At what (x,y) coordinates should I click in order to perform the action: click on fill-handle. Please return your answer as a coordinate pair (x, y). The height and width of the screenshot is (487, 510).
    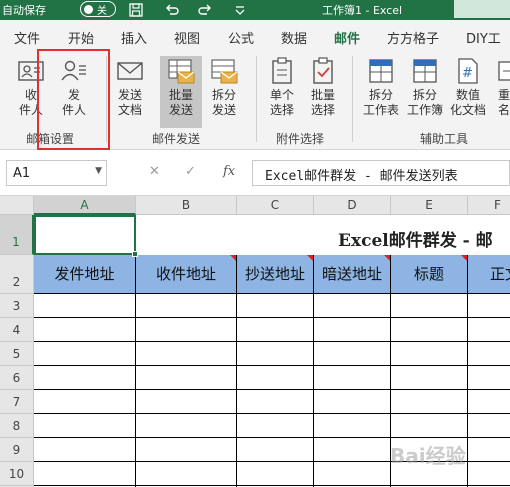
    Looking at the image, I should click on (135, 254).